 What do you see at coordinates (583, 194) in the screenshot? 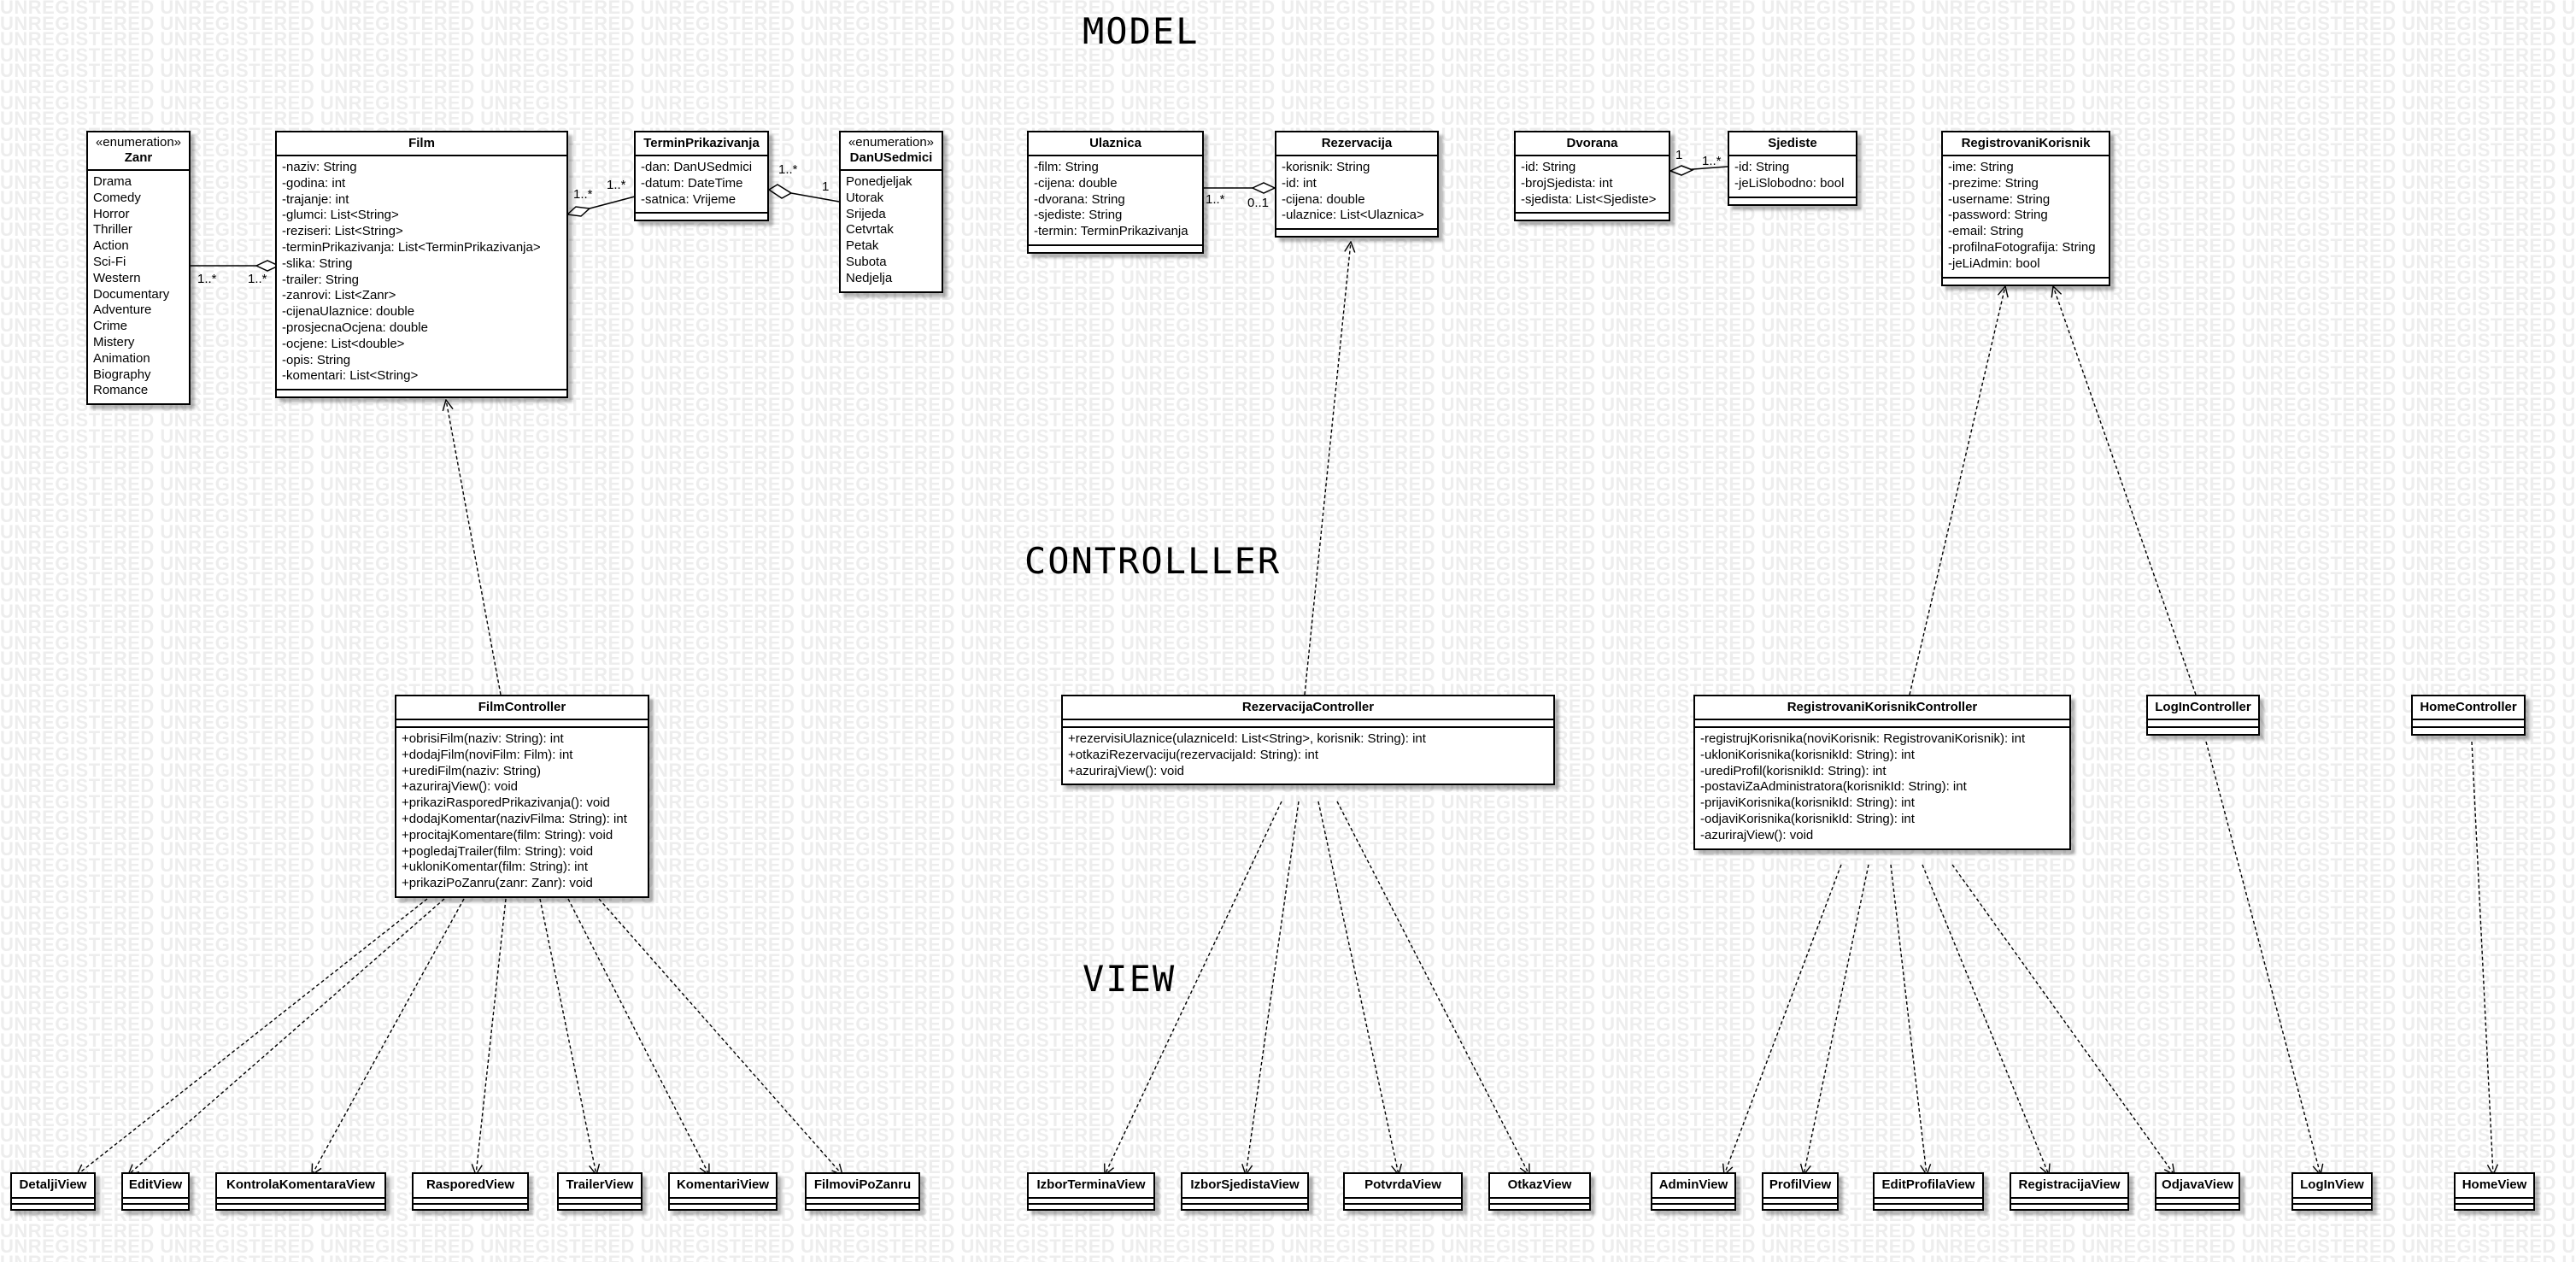
I see `mult-film-termin-left: 1..*` at bounding box center [583, 194].